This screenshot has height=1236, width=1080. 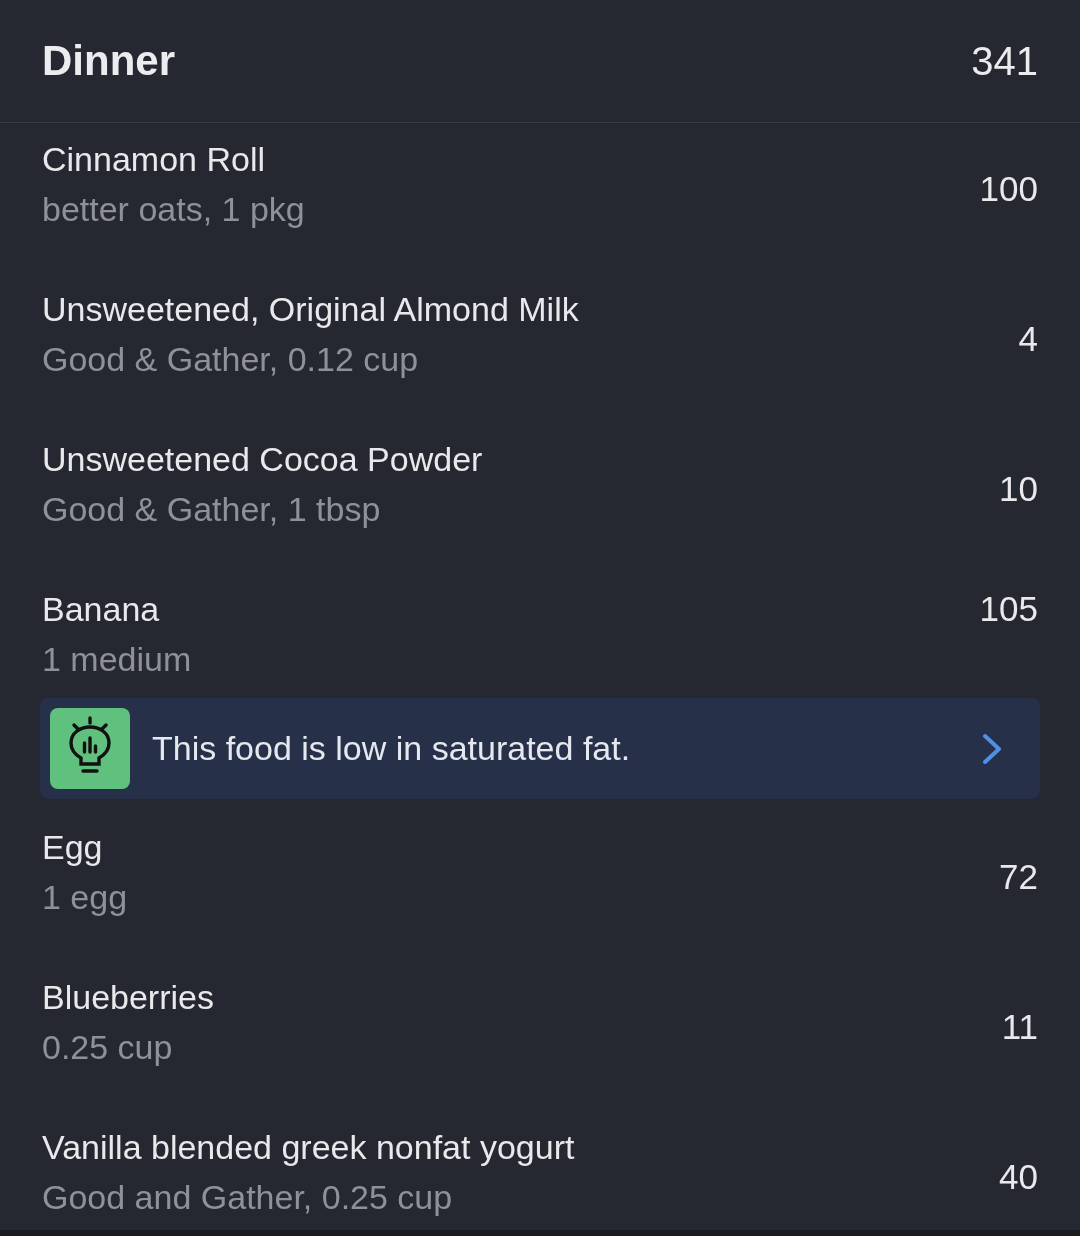 What do you see at coordinates (108, 1047) in the screenshot?
I see `food-serving: 0.25 cup` at bounding box center [108, 1047].